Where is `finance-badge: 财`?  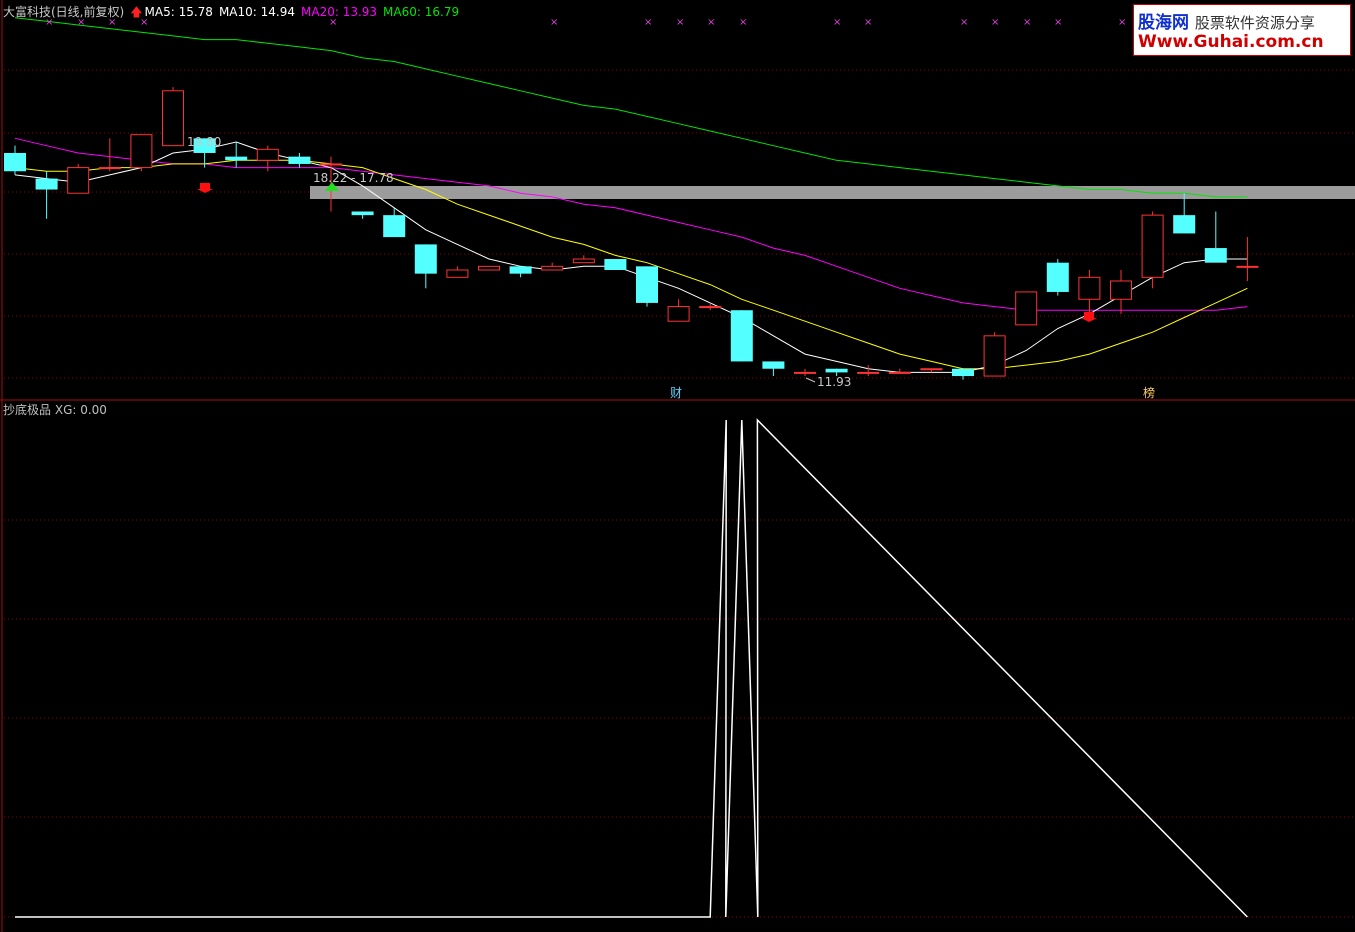 finance-badge: 财 is located at coordinates (676, 393).